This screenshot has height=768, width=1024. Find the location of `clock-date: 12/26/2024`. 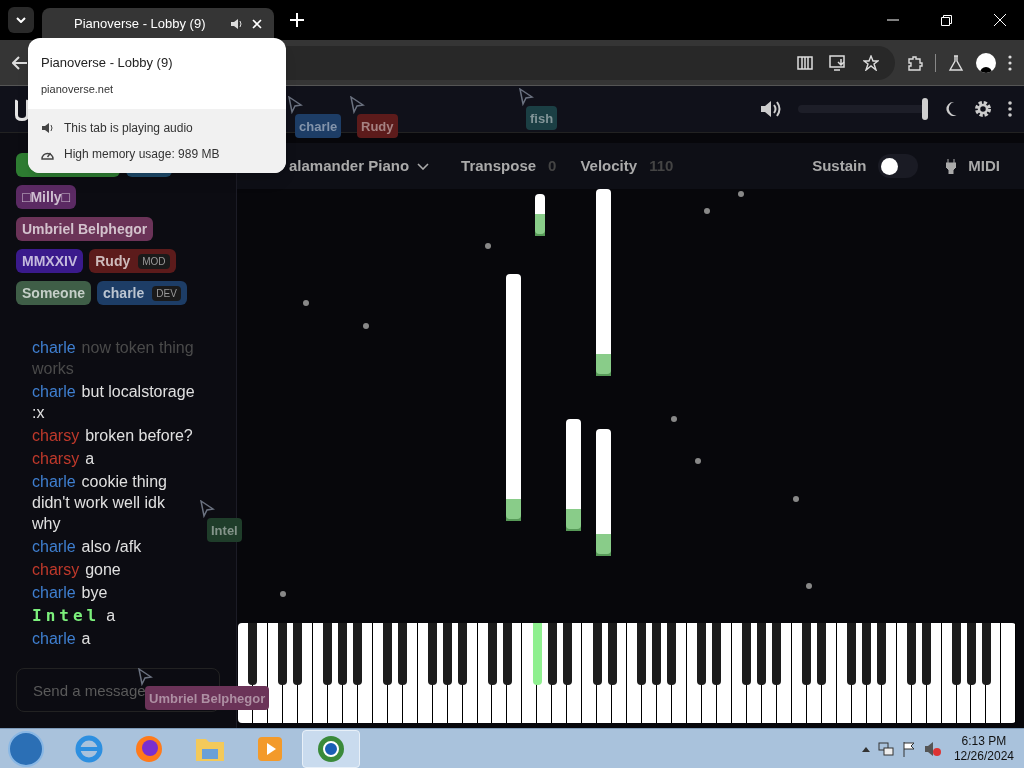

clock-date: 12/26/2024 is located at coordinates (983, 756).